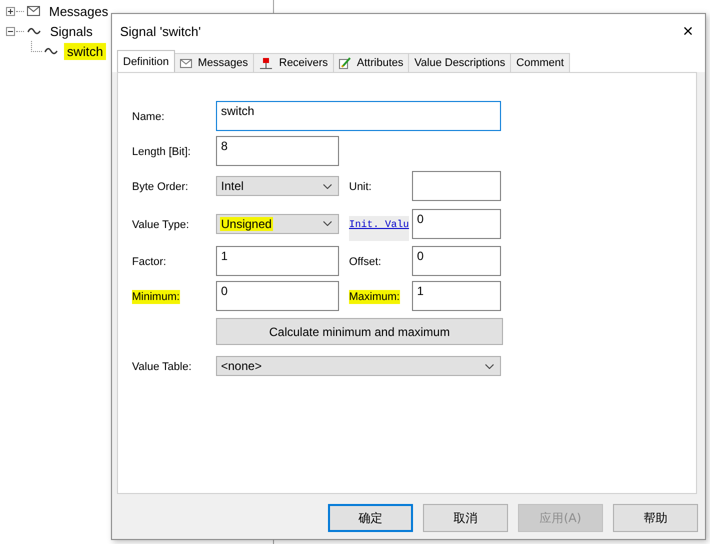  What do you see at coordinates (146, 61) in the screenshot?
I see `tab: Definition` at bounding box center [146, 61].